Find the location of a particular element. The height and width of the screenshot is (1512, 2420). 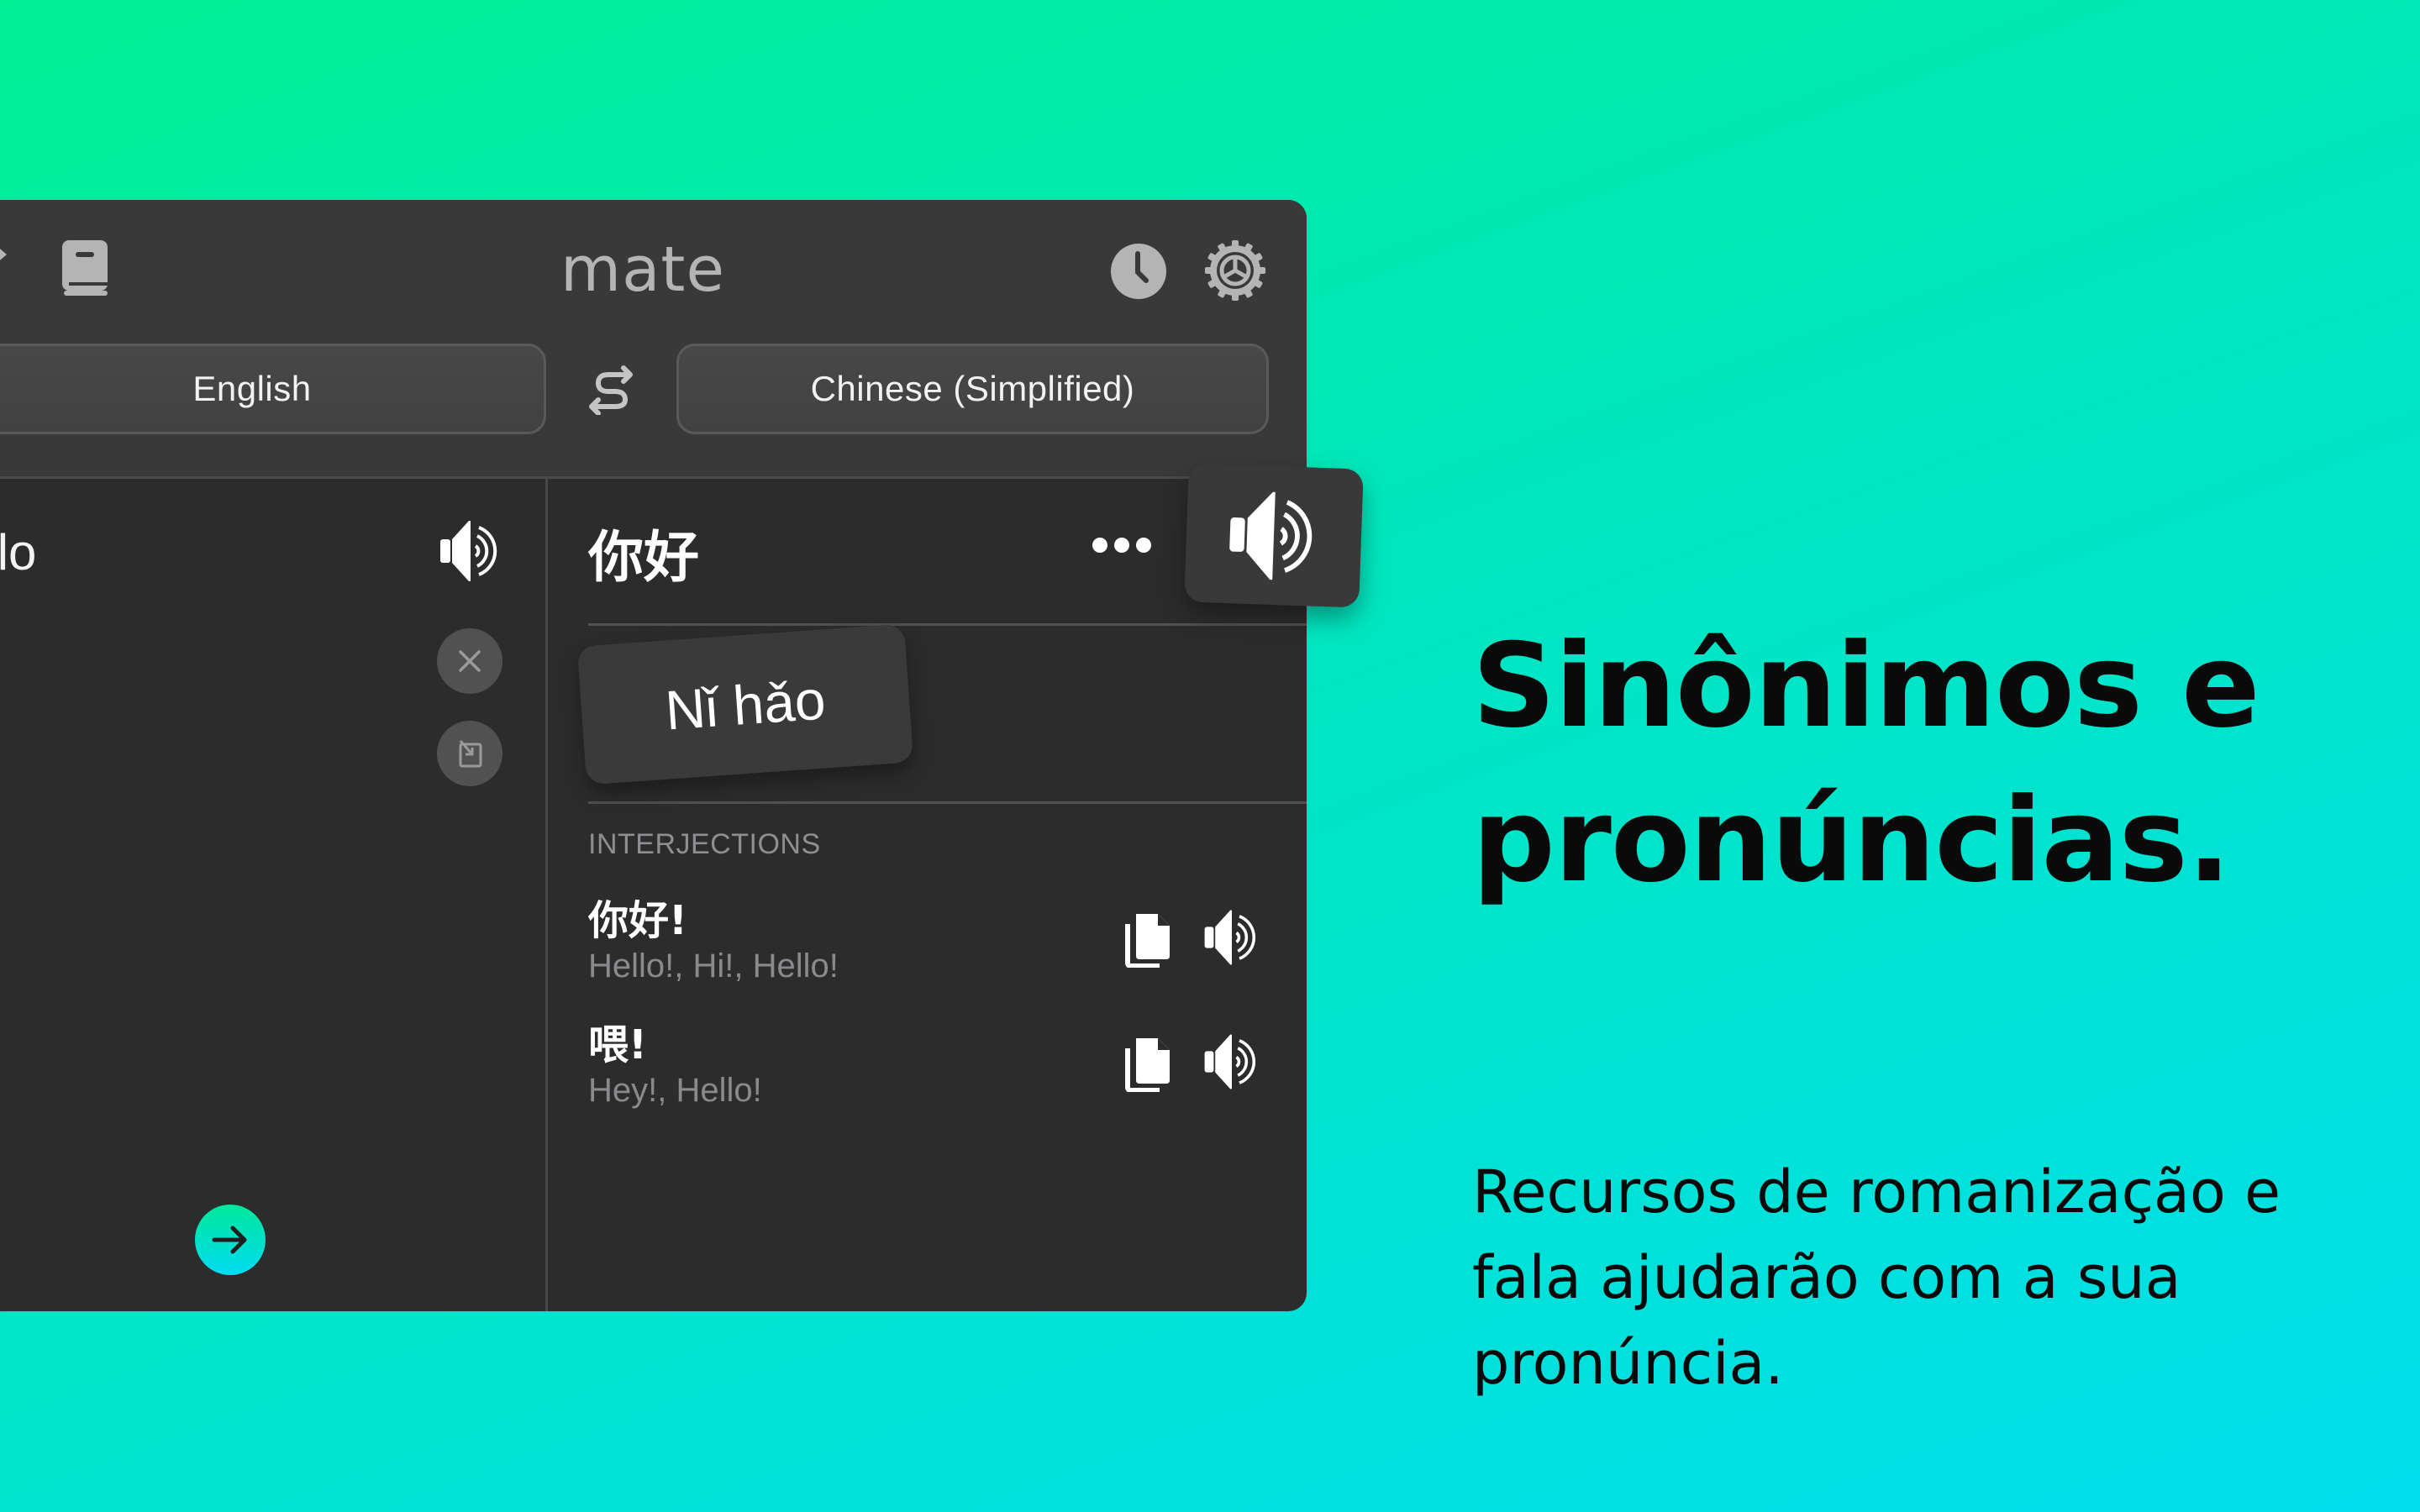

arrow-right-icon is located at coordinates (229, 1240).